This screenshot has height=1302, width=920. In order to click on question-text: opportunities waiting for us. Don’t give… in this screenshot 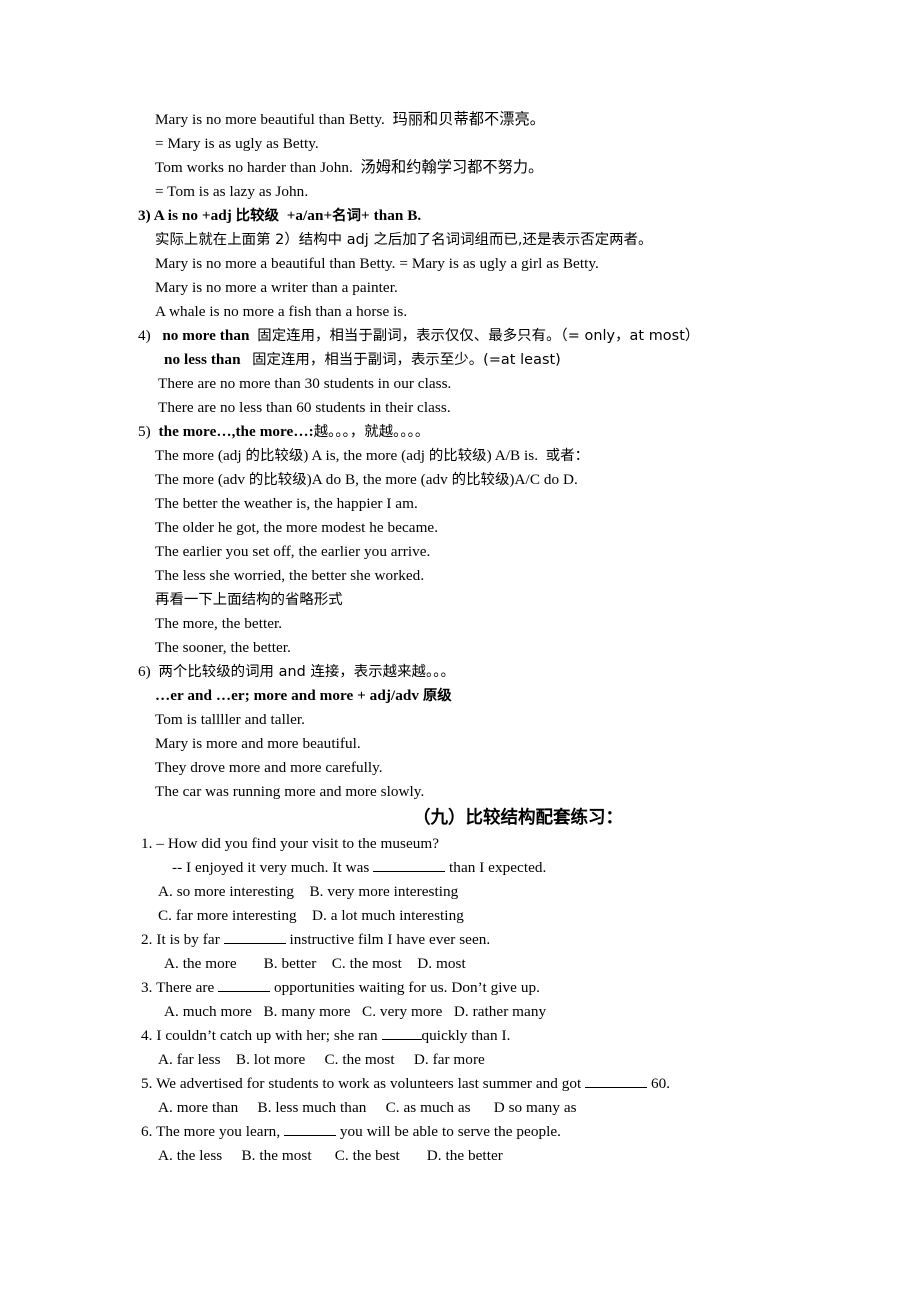, I will do `click(405, 987)`.